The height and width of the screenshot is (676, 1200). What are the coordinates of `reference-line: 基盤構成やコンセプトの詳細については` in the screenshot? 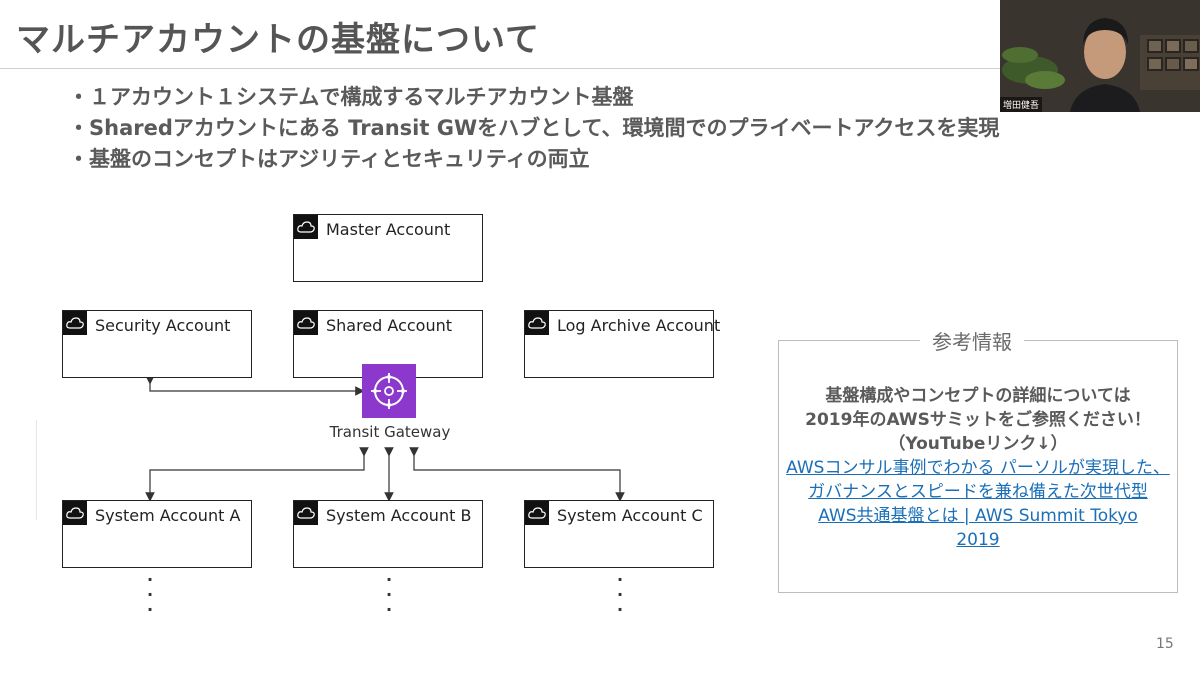 It's located at (978, 396).